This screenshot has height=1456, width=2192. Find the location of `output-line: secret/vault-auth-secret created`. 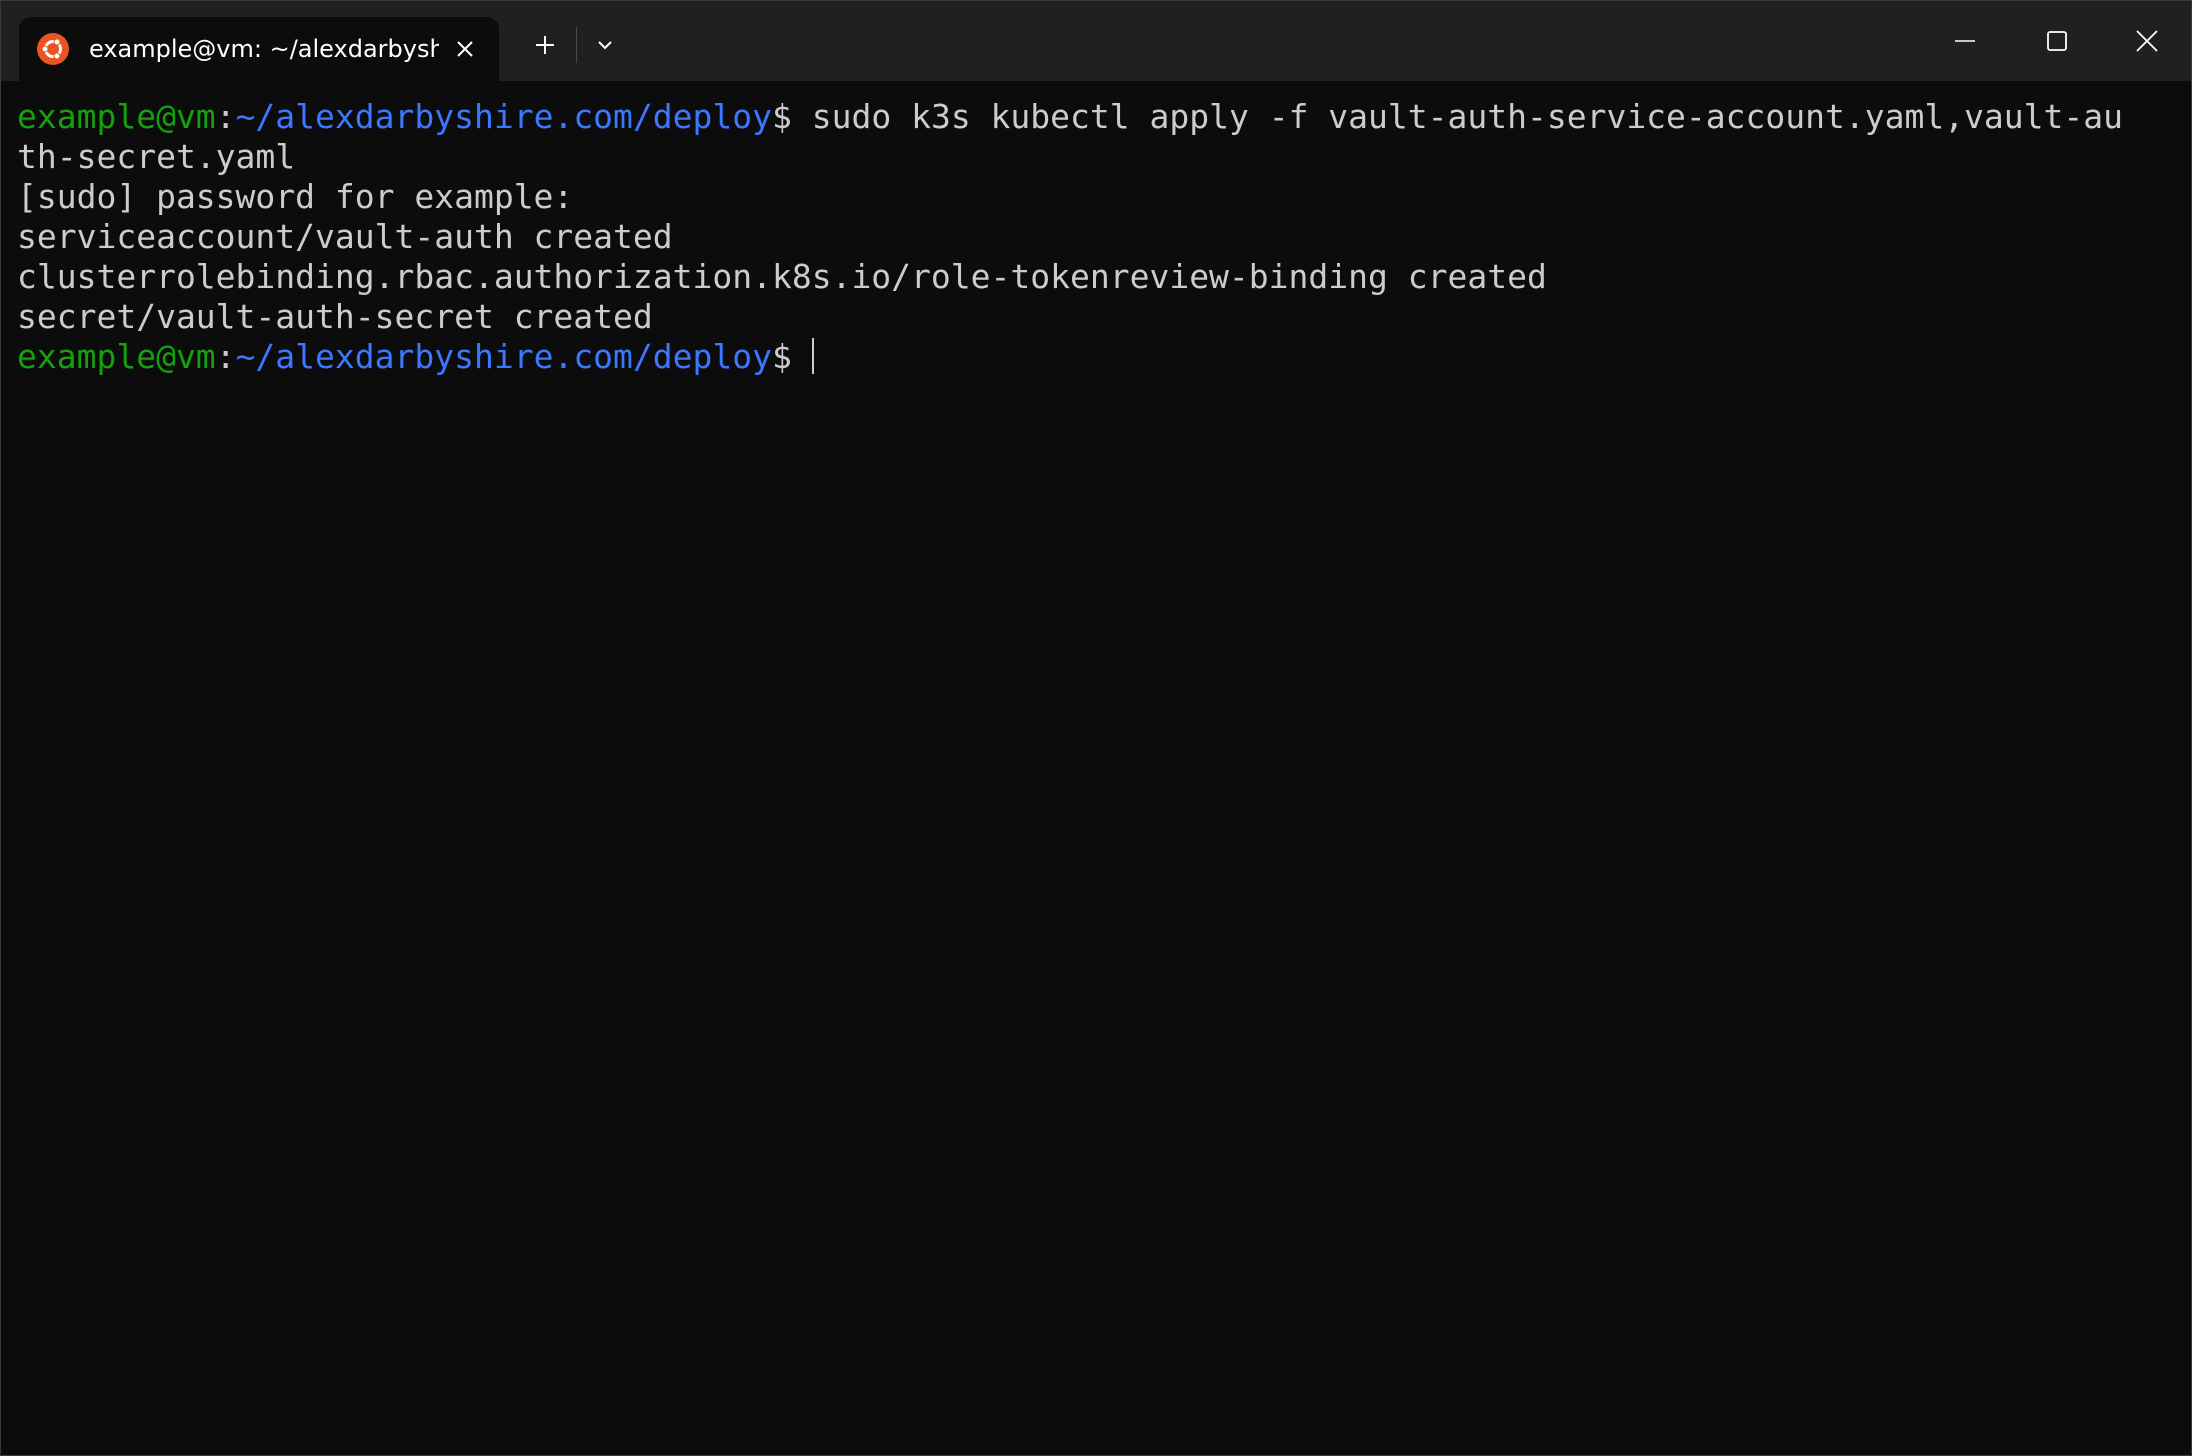

output-line: secret/vault-auth-secret created is located at coordinates (335, 316).